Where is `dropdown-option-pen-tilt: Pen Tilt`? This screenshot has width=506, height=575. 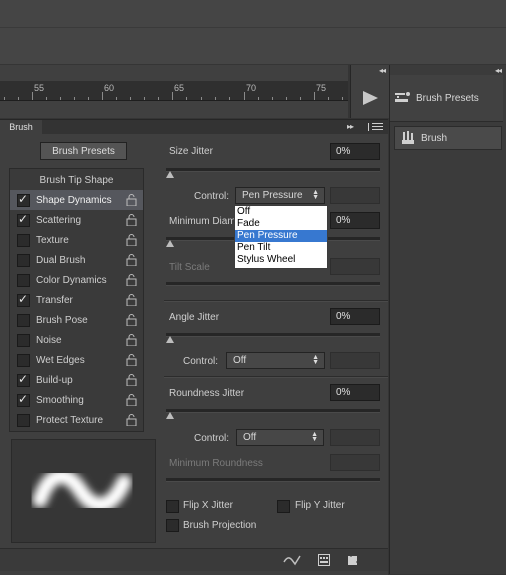
dropdown-option-pen-tilt: Pen Tilt is located at coordinates (281, 248).